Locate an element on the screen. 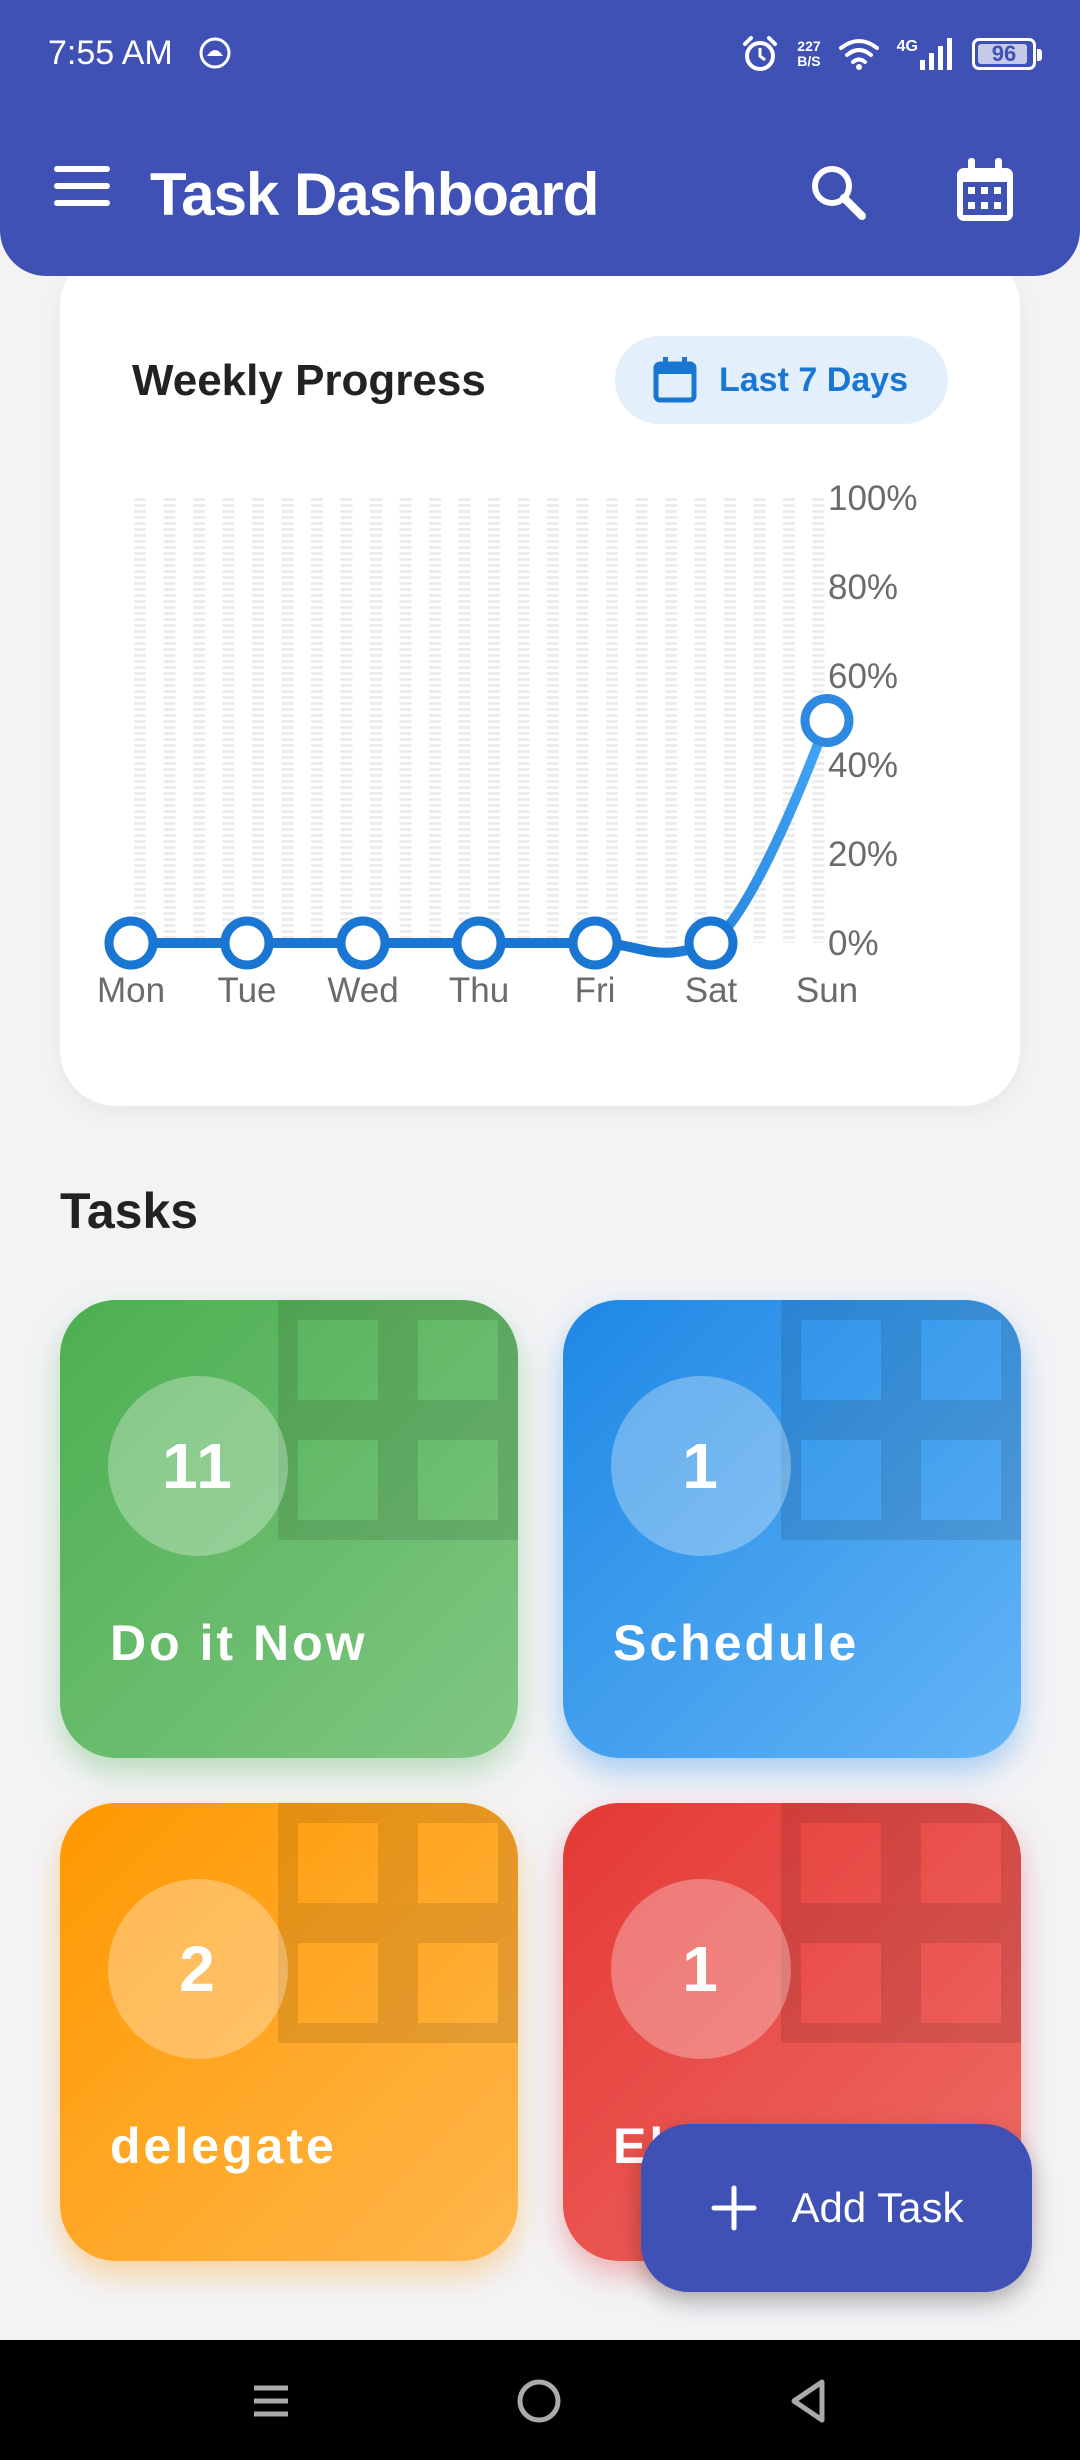  x-tick-label: Fri is located at coordinates (595, 990).